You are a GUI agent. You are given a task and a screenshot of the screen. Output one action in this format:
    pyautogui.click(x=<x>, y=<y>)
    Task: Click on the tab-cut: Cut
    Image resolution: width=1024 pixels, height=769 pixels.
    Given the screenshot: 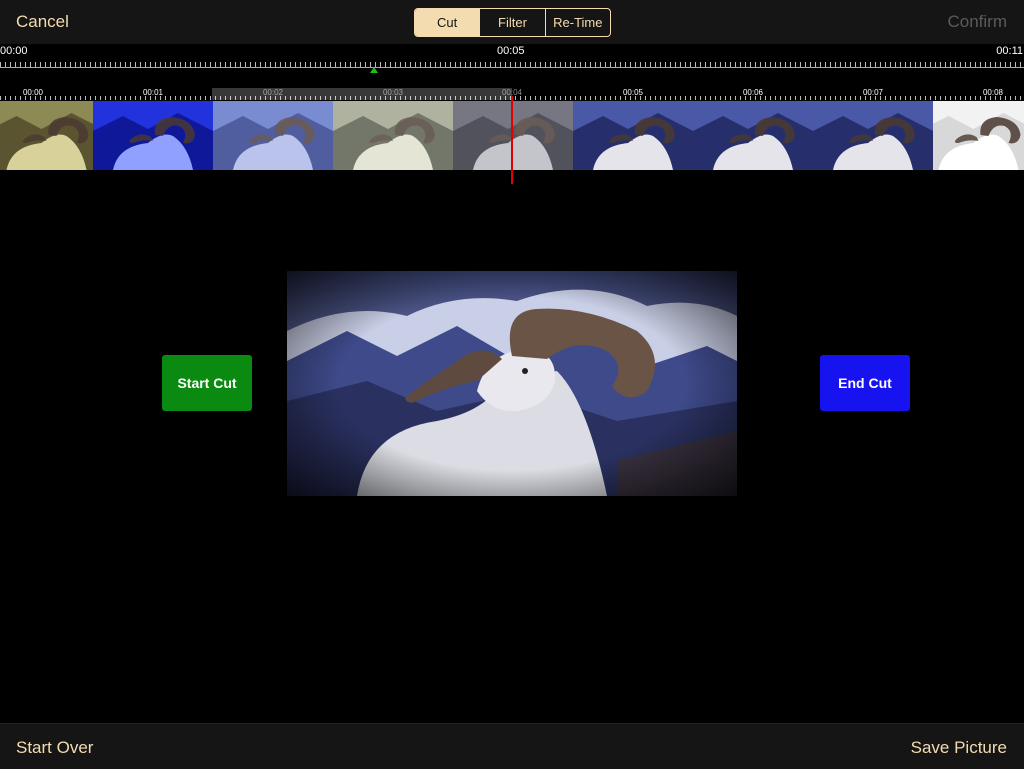 What is the action you would take?
    pyautogui.click(x=448, y=22)
    